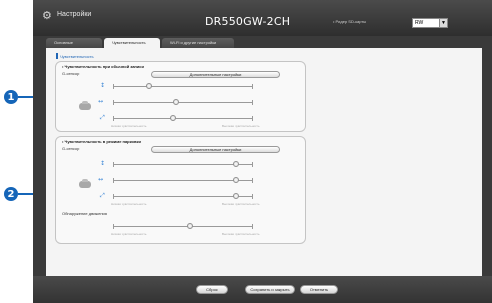 The width and height of the screenshot is (492, 303). Describe the element at coordinates (47, 15) in the screenshot. I see `gear-icon: ⚙` at that location.